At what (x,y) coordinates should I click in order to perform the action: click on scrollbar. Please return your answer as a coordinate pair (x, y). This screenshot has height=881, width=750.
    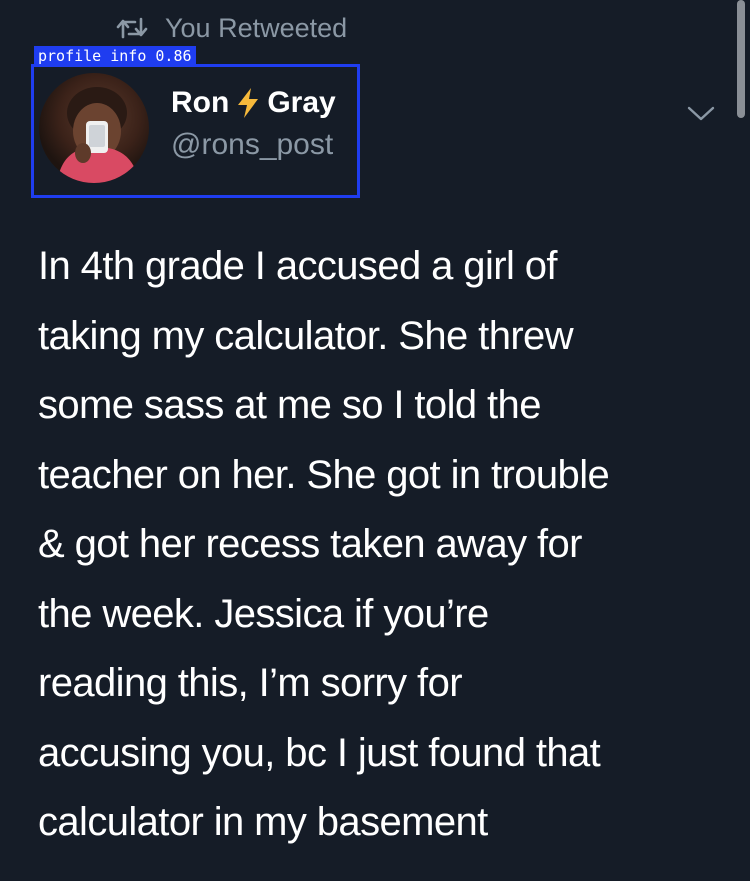
    Looking at the image, I should click on (741, 59).